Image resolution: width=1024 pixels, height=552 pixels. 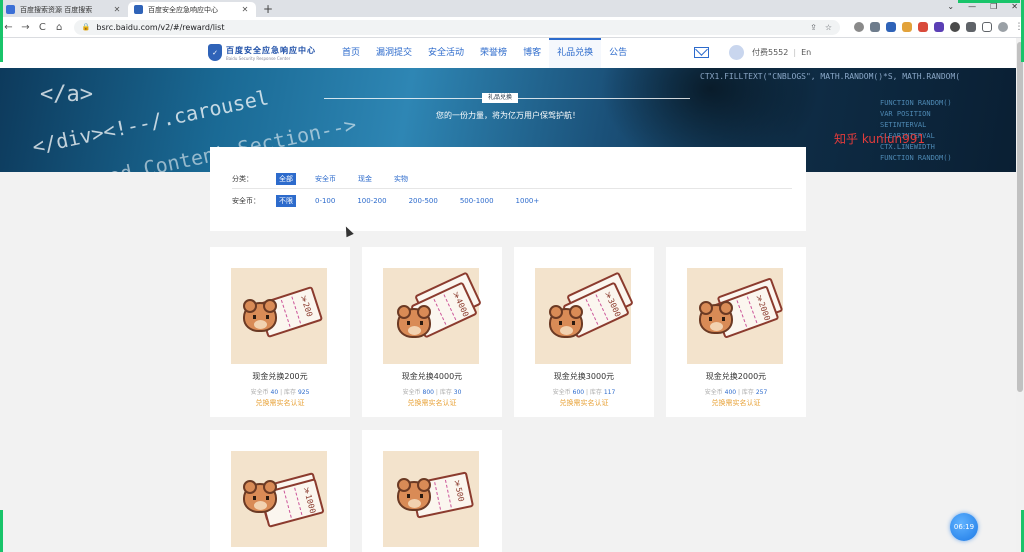 I want to click on reload-button: C, so click(x=42, y=27).